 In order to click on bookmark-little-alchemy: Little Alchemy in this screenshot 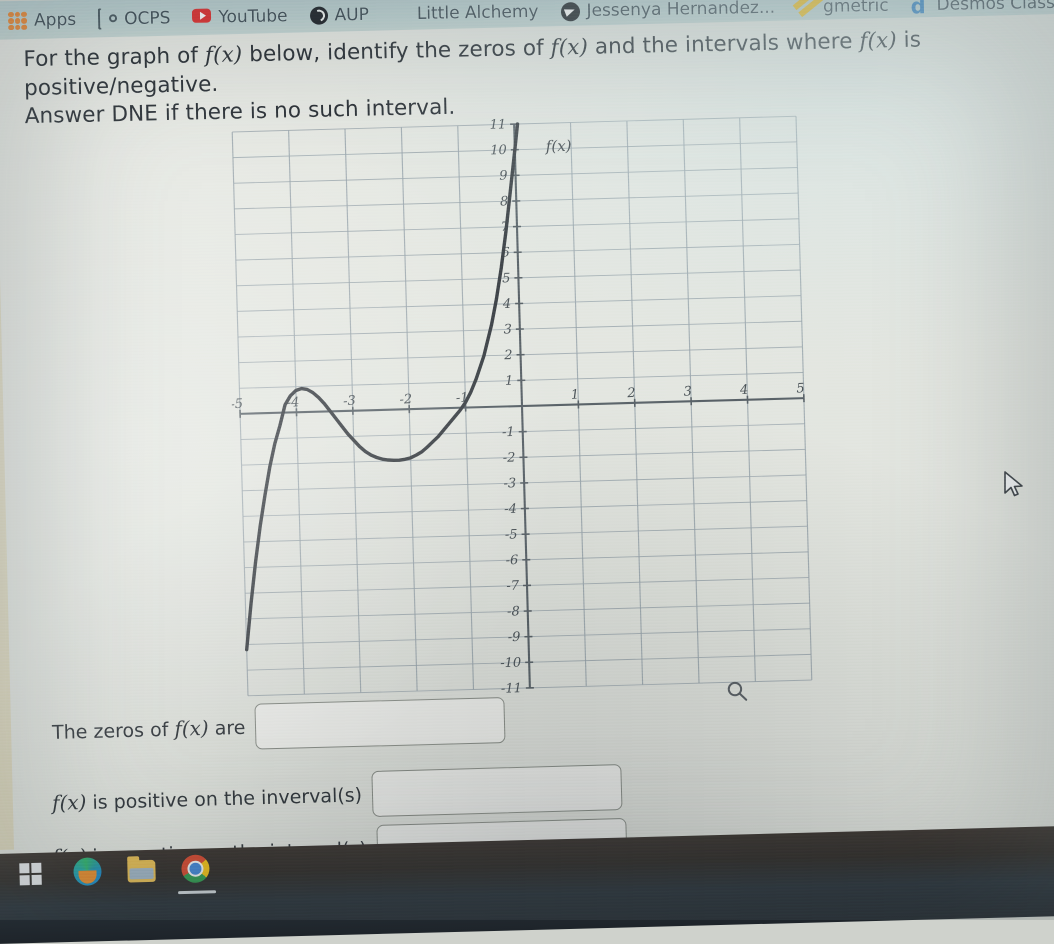, I will do `click(465, 13)`.